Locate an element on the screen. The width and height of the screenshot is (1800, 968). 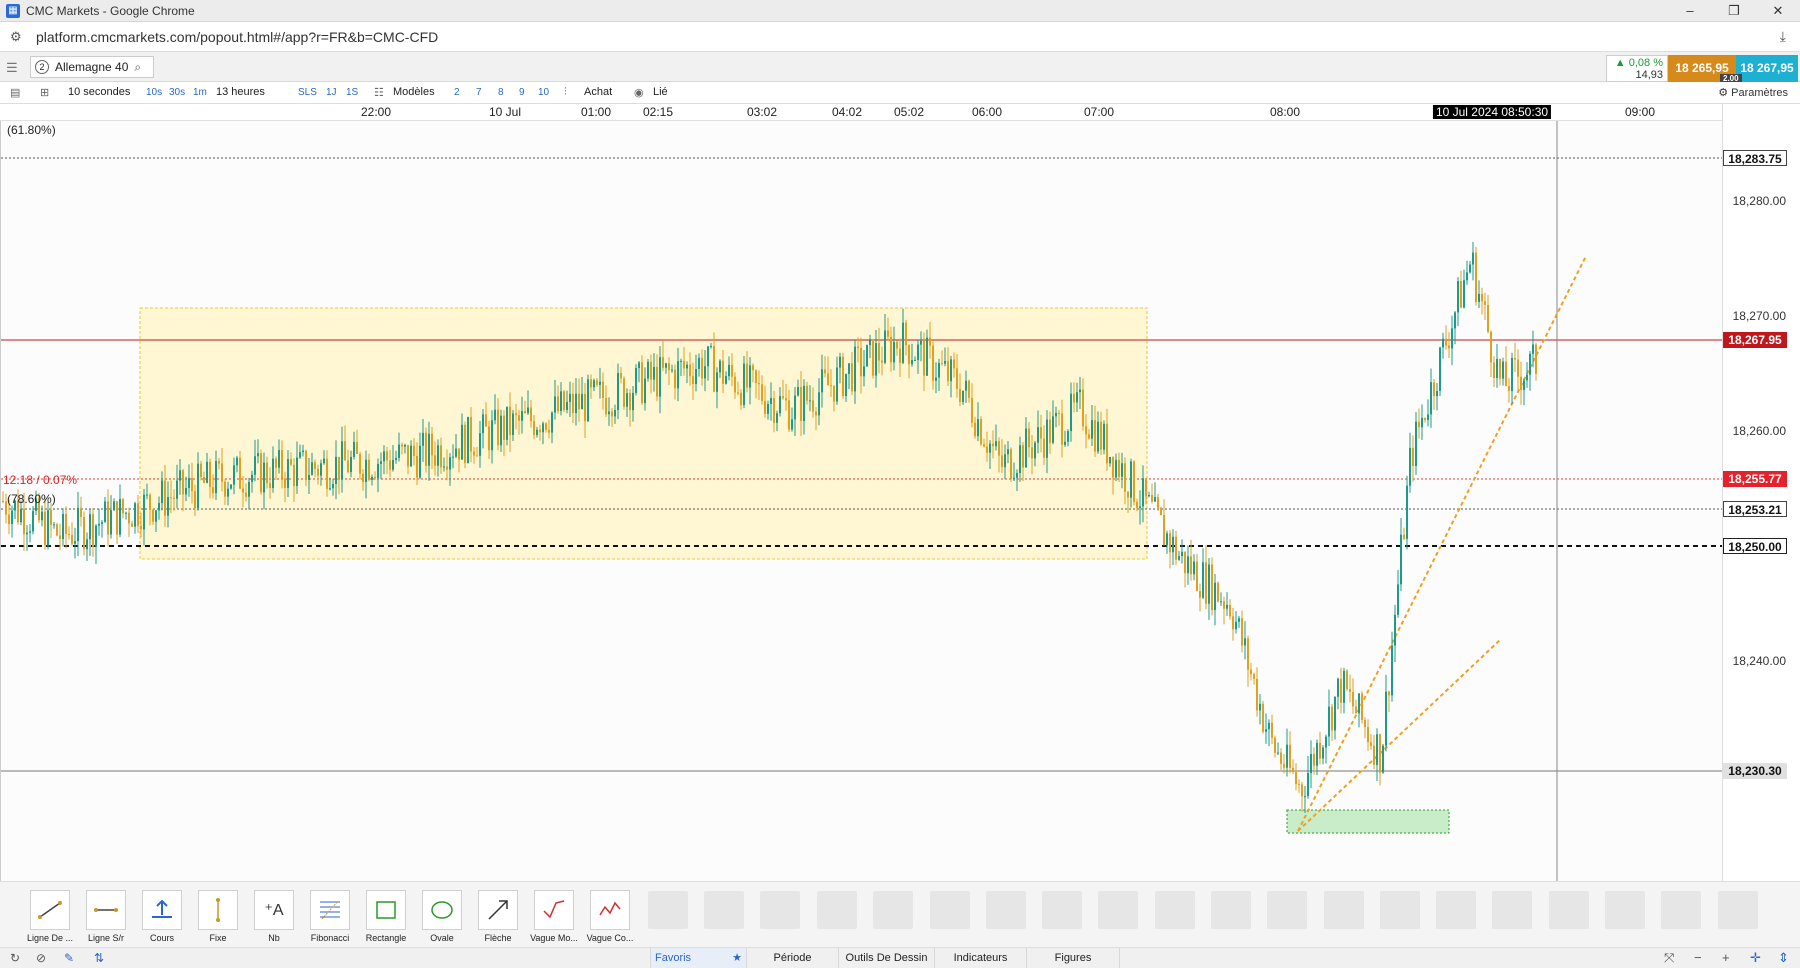
tab-drawing-tools: Outils De Dessin is located at coordinates (886, 958).